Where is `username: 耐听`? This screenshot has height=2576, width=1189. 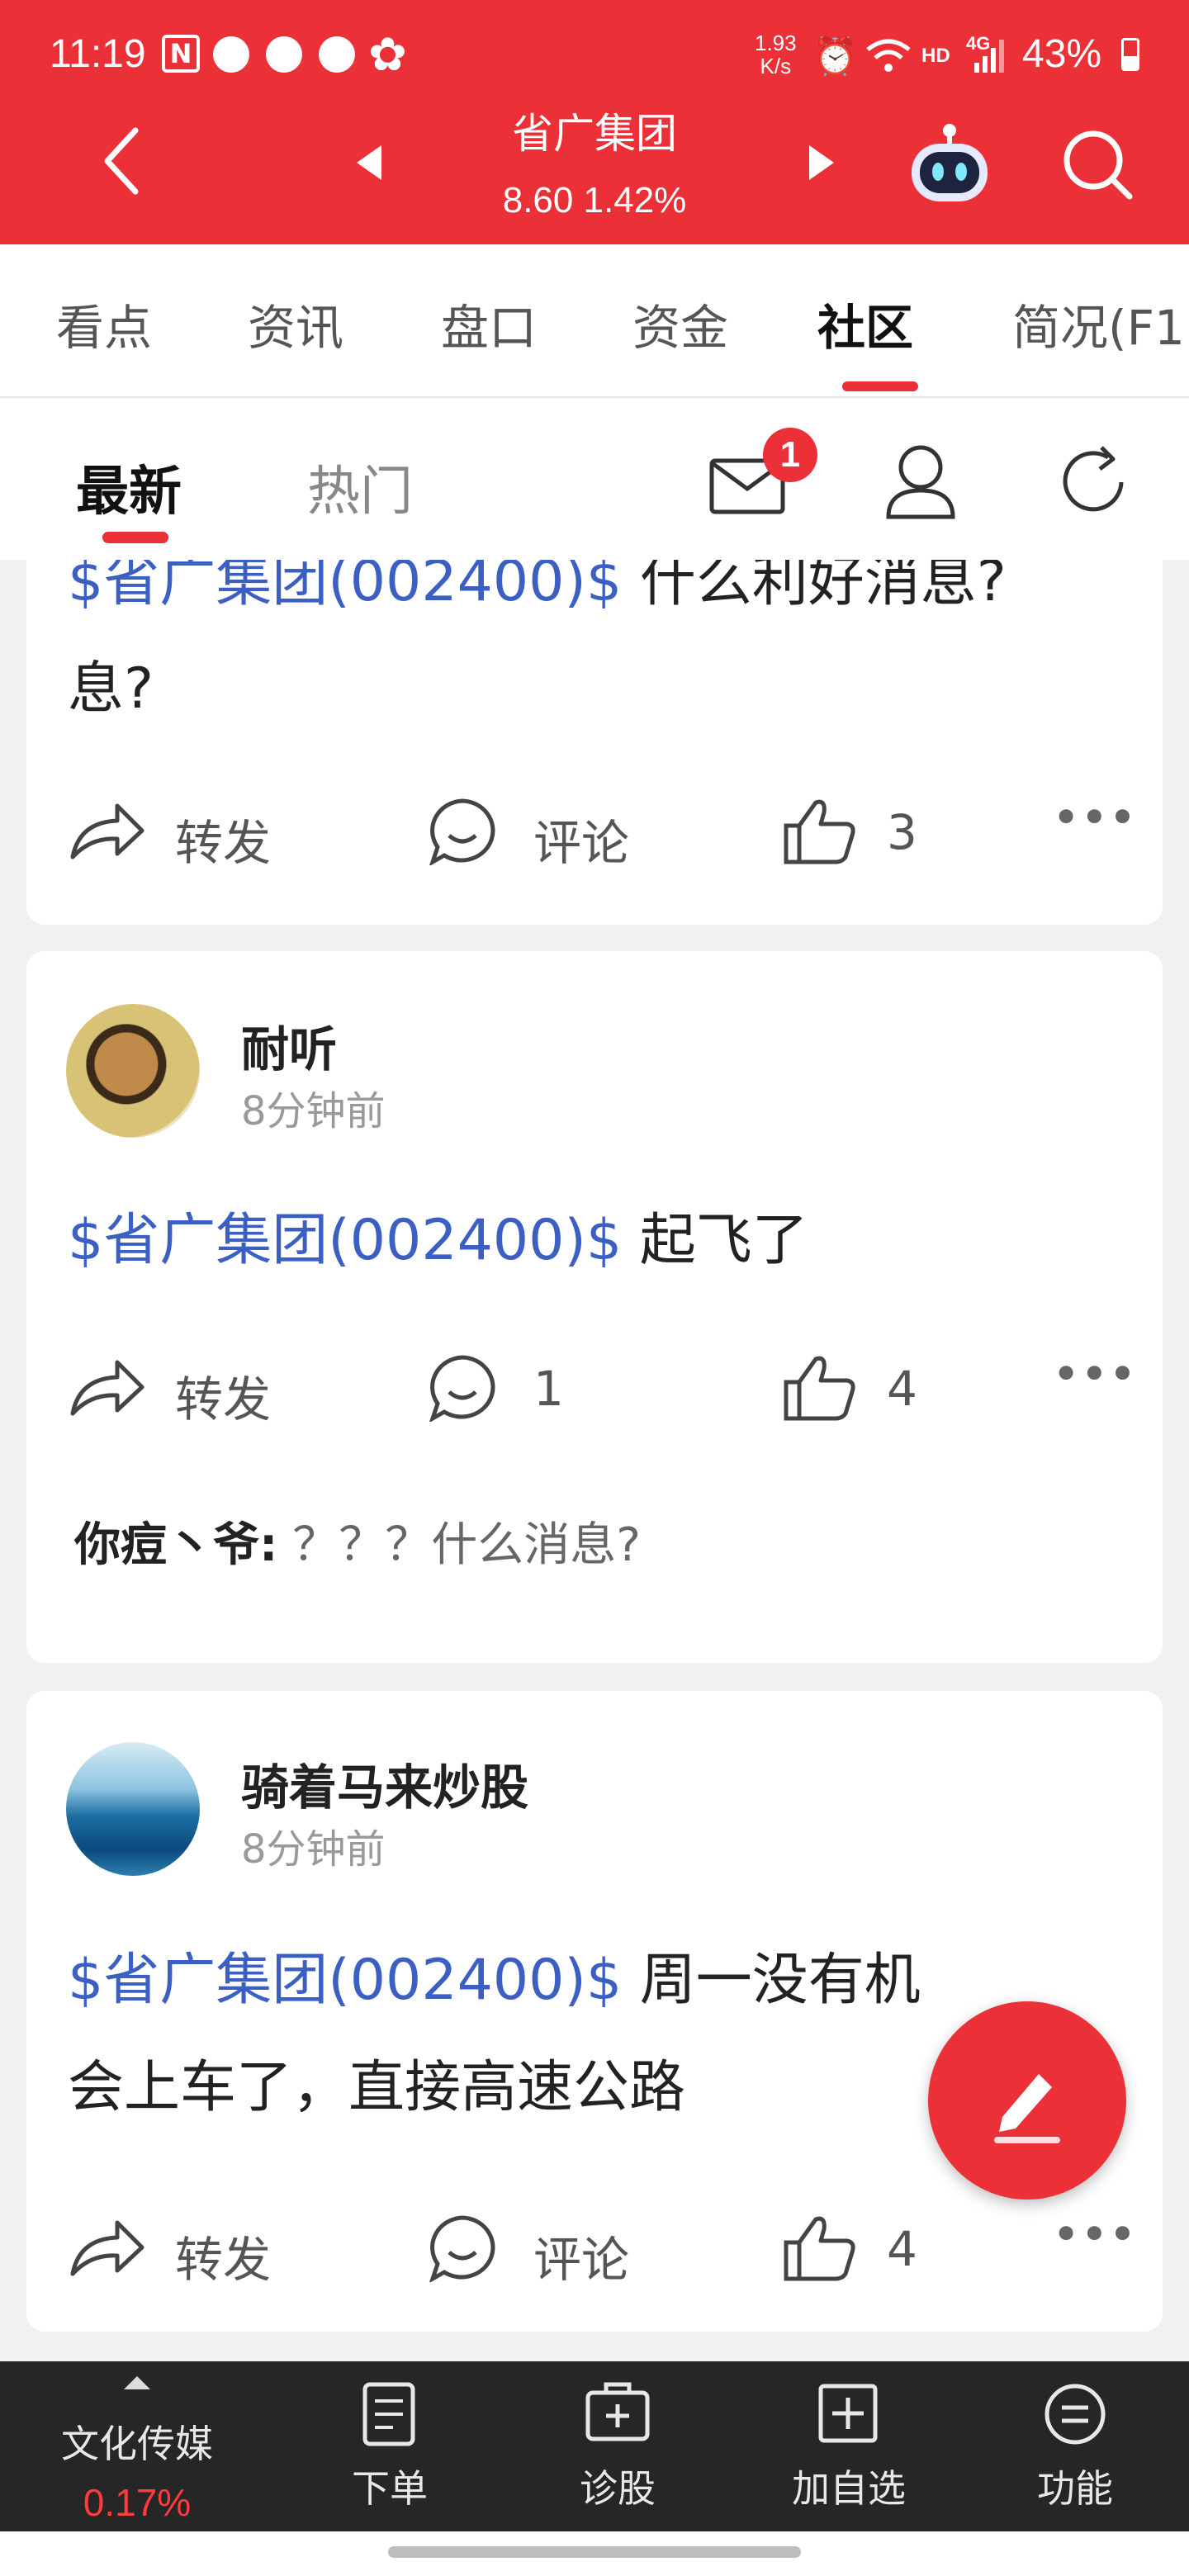
username: 耐听 is located at coordinates (289, 1045).